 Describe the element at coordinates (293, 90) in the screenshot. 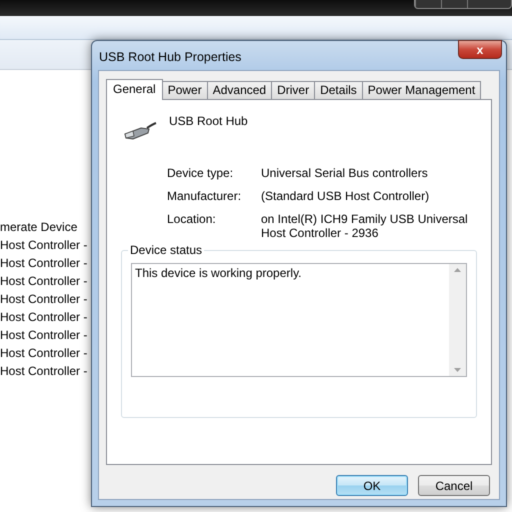

I see `tab: Driver` at that location.